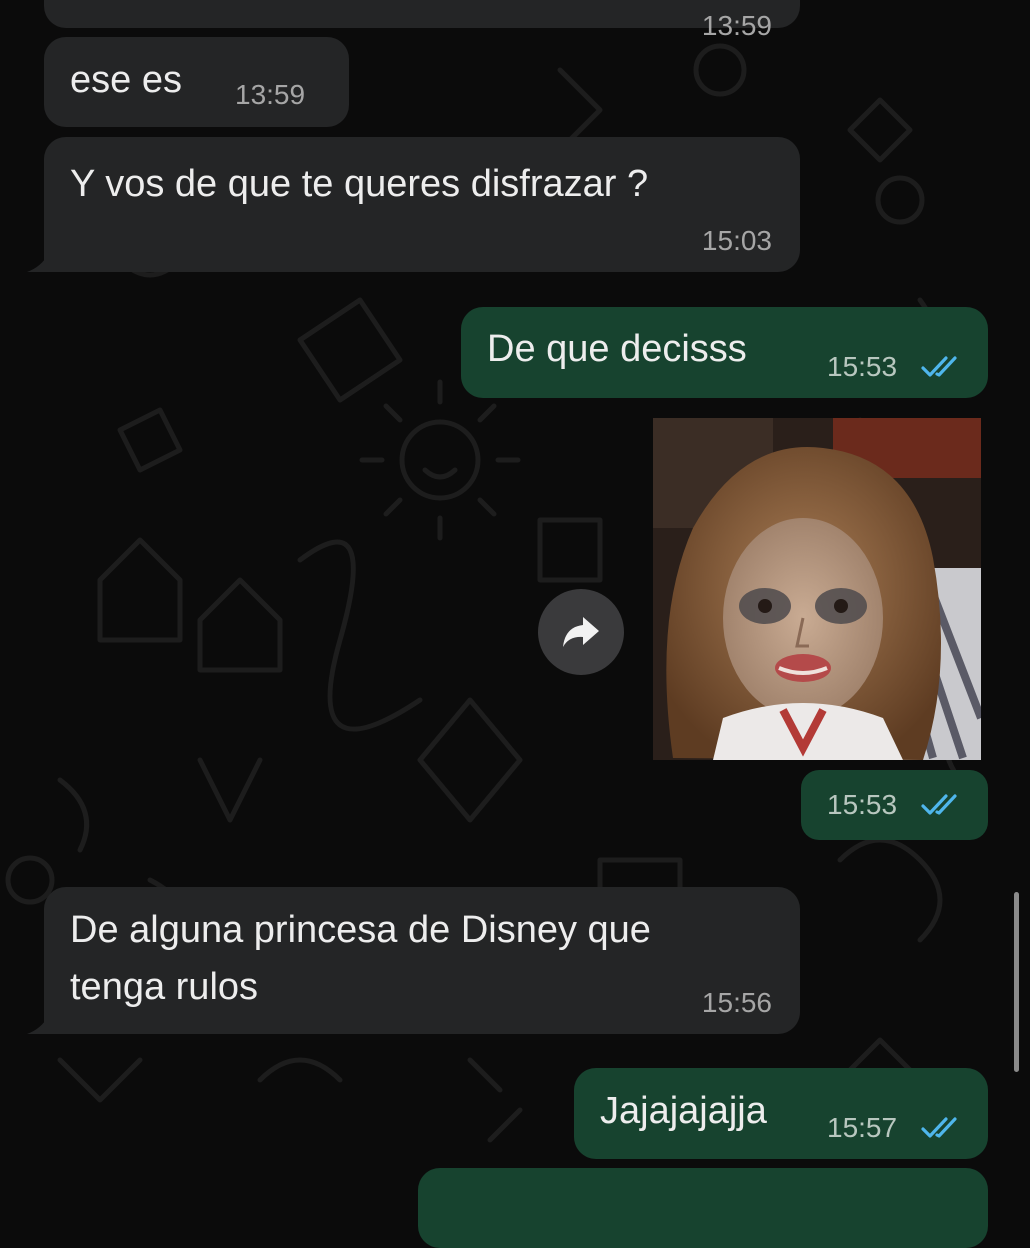  I want to click on message-text-line: De alguna princesa de Disney que, so click(360, 930).